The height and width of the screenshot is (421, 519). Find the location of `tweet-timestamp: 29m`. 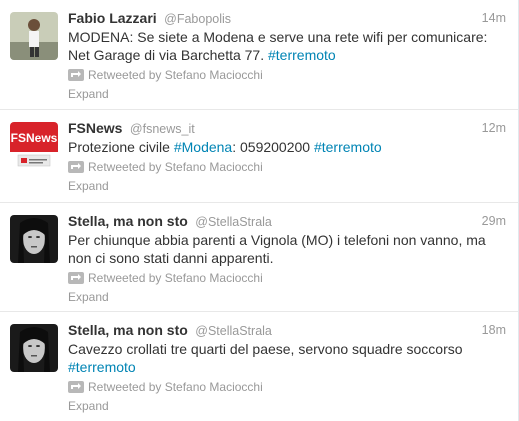

tweet-timestamp: 29m is located at coordinates (494, 221).